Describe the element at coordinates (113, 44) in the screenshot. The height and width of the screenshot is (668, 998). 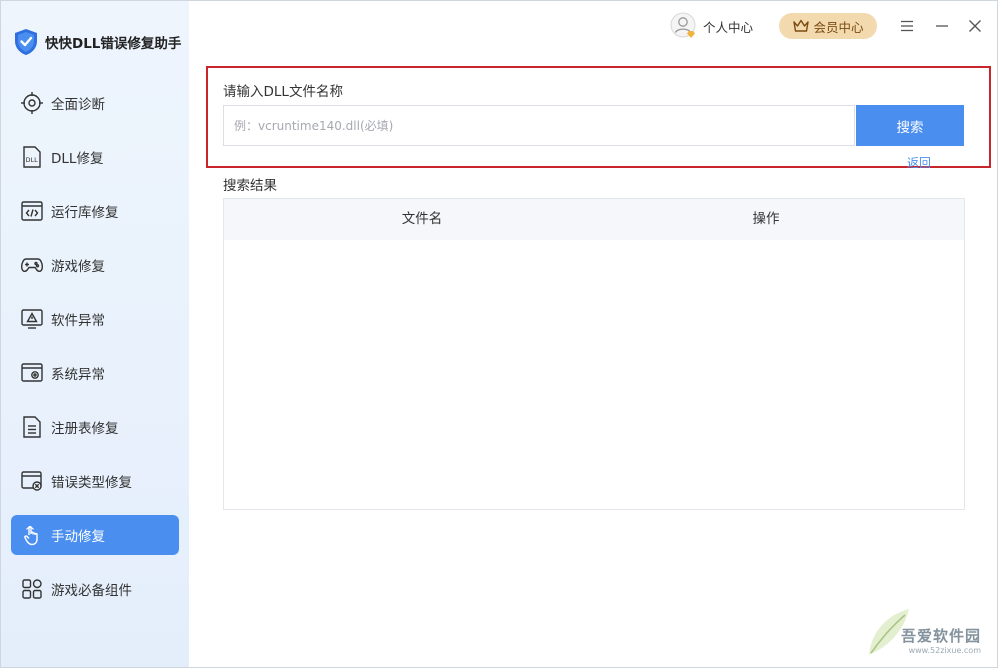
I see `app-title: 快快DLL错误修复助手` at that location.